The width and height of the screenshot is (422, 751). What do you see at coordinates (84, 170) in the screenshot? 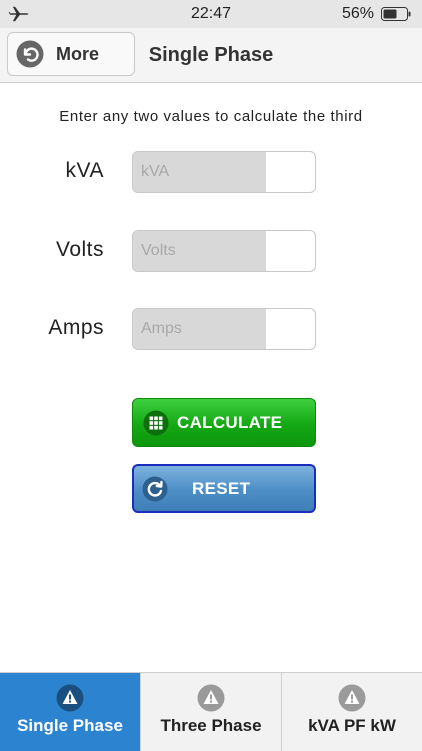
I see `kva-label: kVA` at bounding box center [84, 170].